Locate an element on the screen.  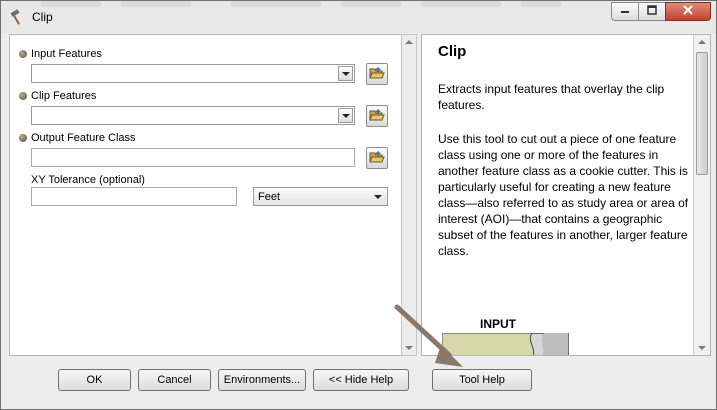
title-bar: Clip is located at coordinates (358, 17).